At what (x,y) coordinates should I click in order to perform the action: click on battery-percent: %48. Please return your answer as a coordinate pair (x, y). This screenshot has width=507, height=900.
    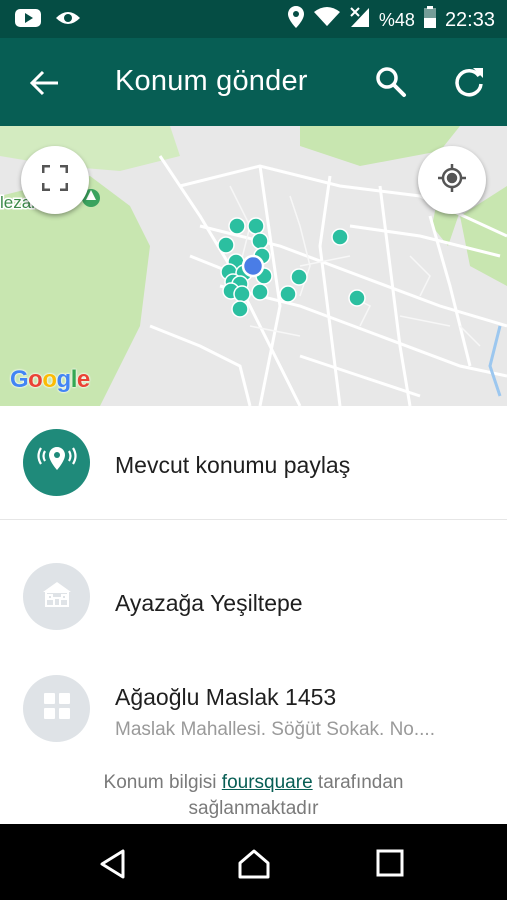
    Looking at the image, I should click on (396, 19).